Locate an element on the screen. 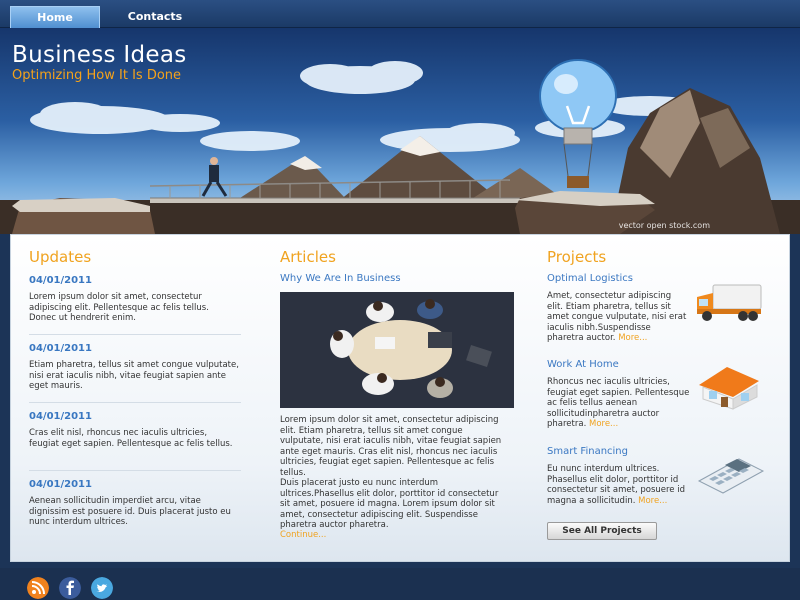 The width and height of the screenshot is (800, 600). footer is located at coordinates (400, 584).